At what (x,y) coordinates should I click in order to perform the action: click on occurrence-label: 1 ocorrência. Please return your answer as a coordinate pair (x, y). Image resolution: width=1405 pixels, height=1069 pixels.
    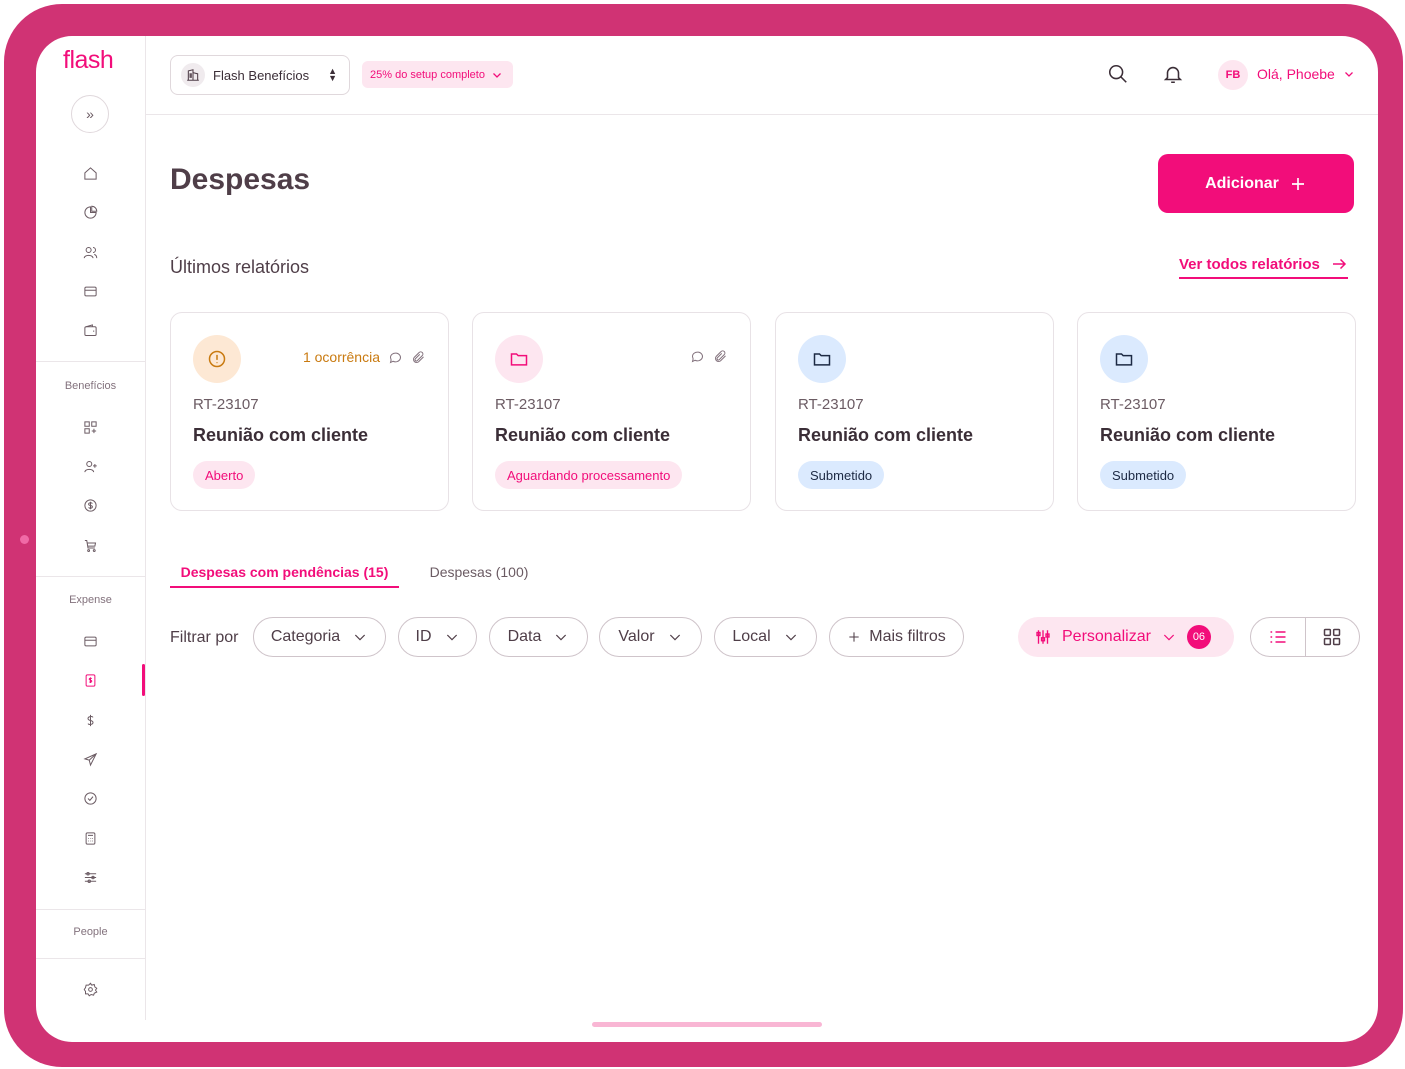
    Looking at the image, I should click on (341, 357).